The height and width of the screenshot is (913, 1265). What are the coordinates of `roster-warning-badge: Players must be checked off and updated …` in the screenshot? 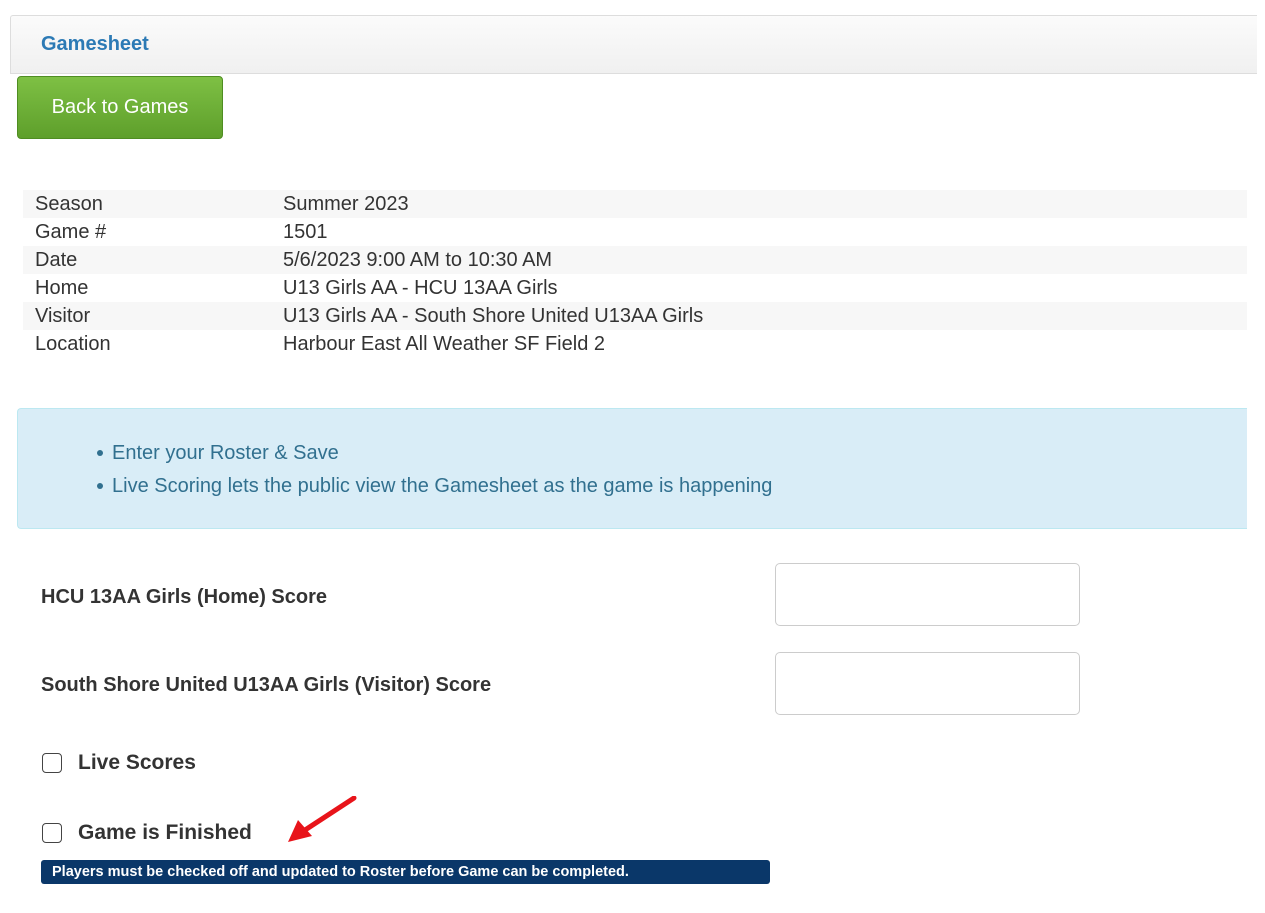 It's located at (405, 872).